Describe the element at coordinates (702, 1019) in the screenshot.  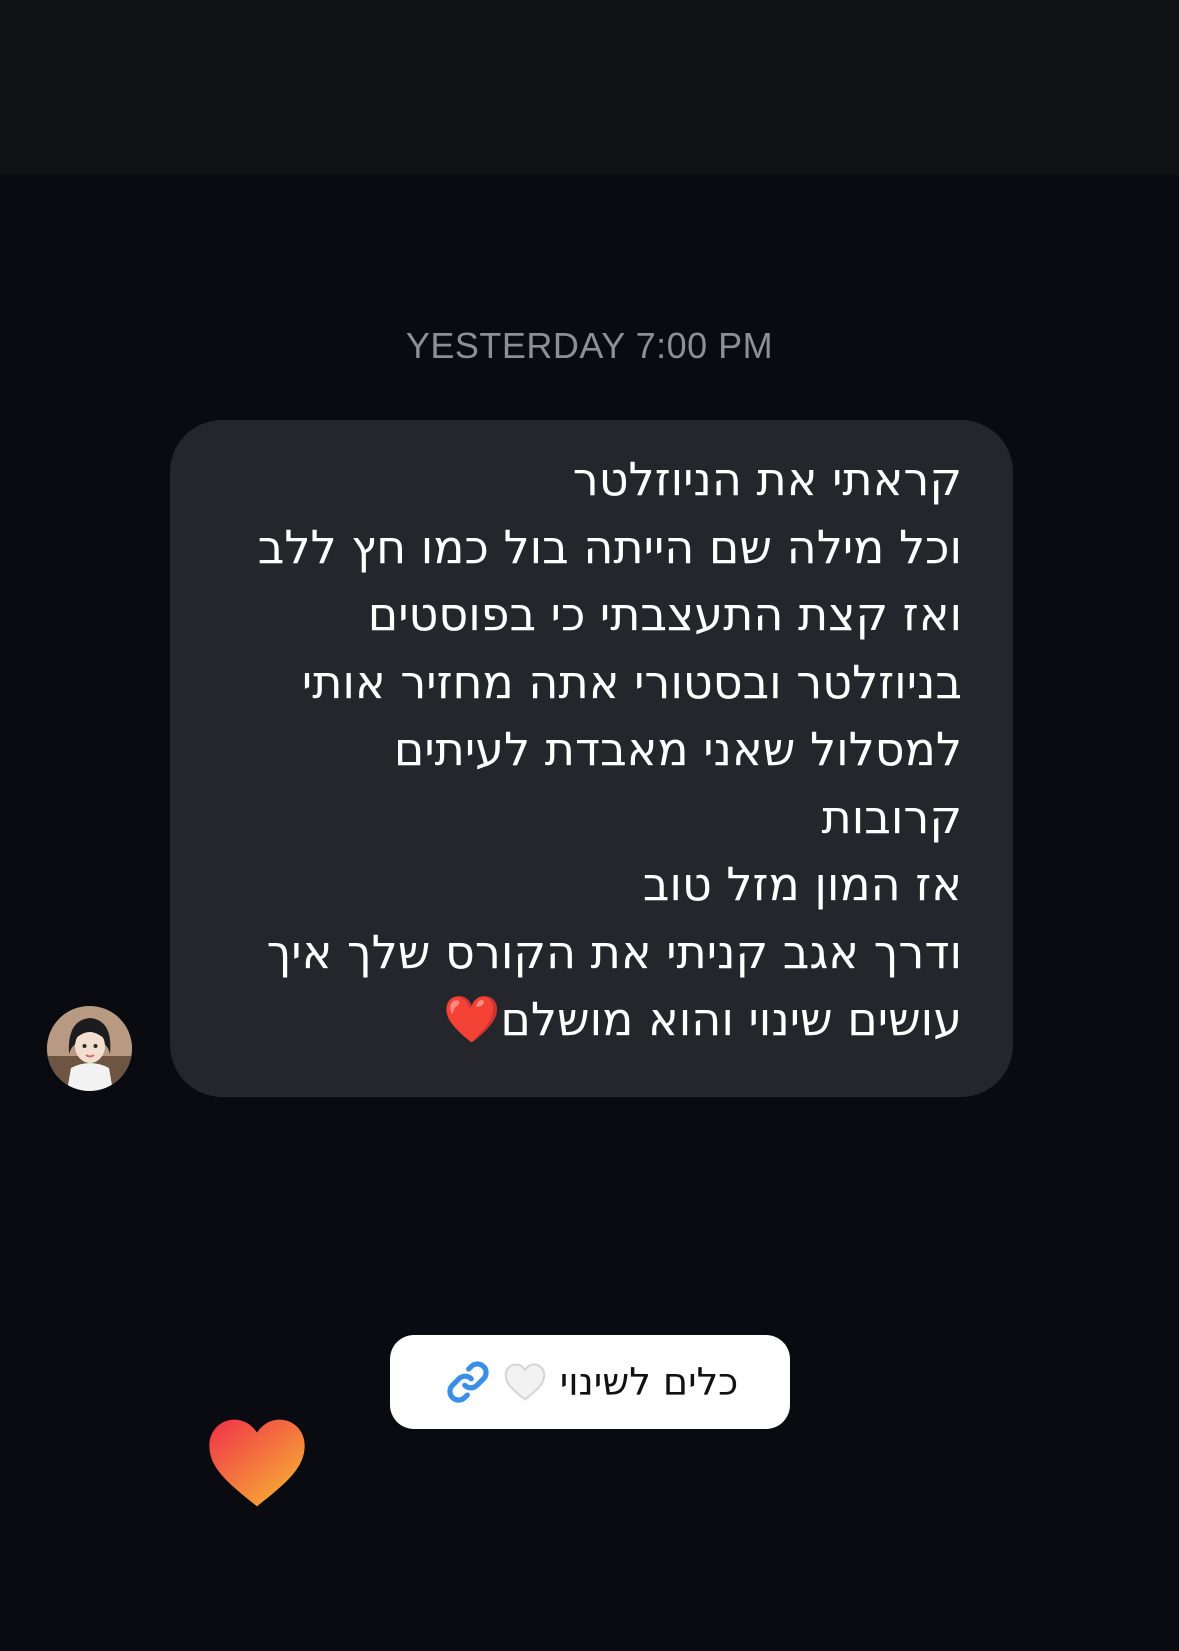
I see `message-line: עושים שינוי והוא מושלם❤️` at that location.